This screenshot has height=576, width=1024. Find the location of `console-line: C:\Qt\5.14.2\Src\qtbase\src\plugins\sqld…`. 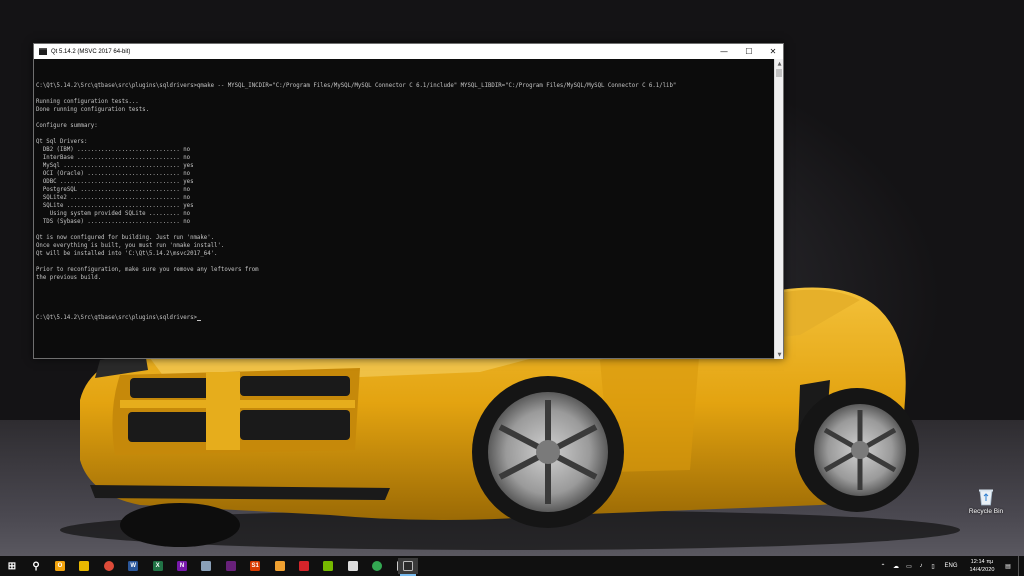

console-line: C:\Qt\5.14.2\Src\qtbase\src\plugins\sqld… is located at coordinates (356, 86).